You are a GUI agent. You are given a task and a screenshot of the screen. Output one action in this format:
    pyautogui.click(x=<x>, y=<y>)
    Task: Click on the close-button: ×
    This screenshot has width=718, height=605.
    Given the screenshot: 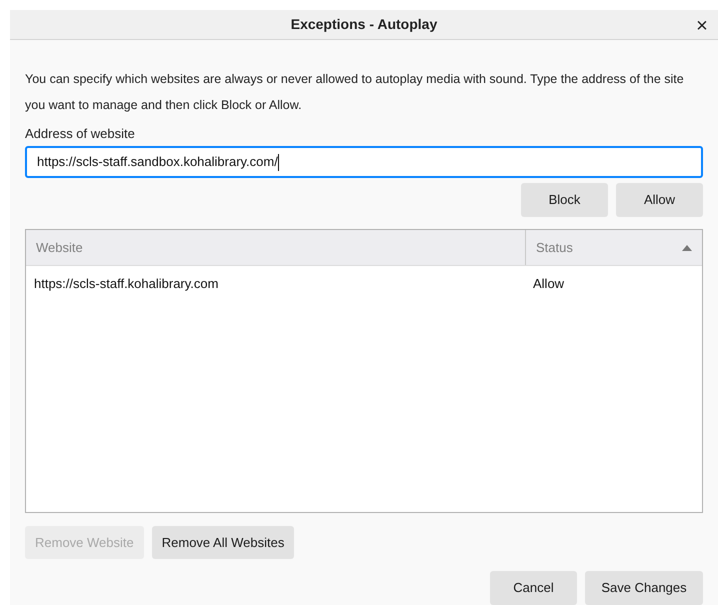 What is the action you would take?
    pyautogui.click(x=702, y=26)
    